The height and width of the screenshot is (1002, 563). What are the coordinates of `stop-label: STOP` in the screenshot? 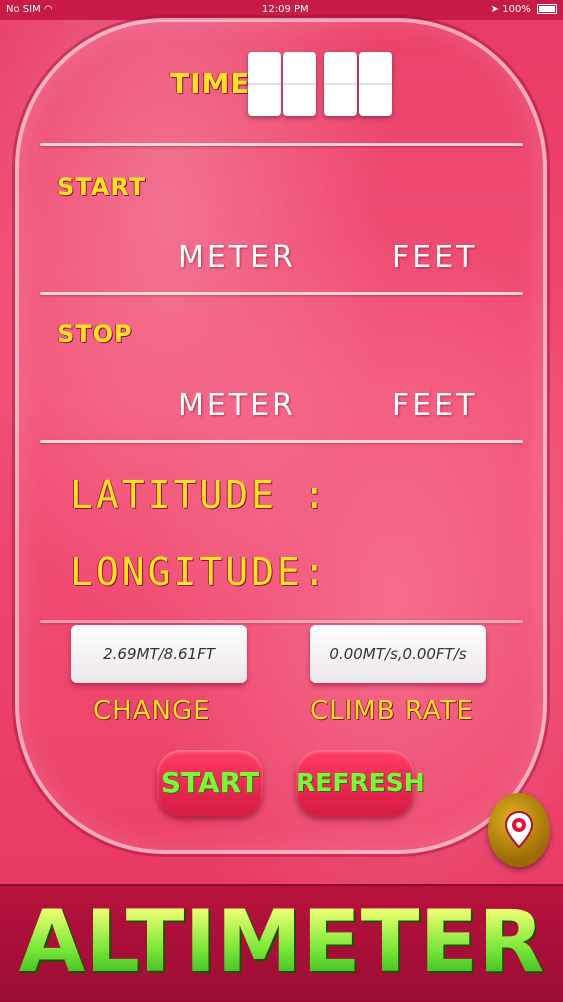 It's located at (95, 334).